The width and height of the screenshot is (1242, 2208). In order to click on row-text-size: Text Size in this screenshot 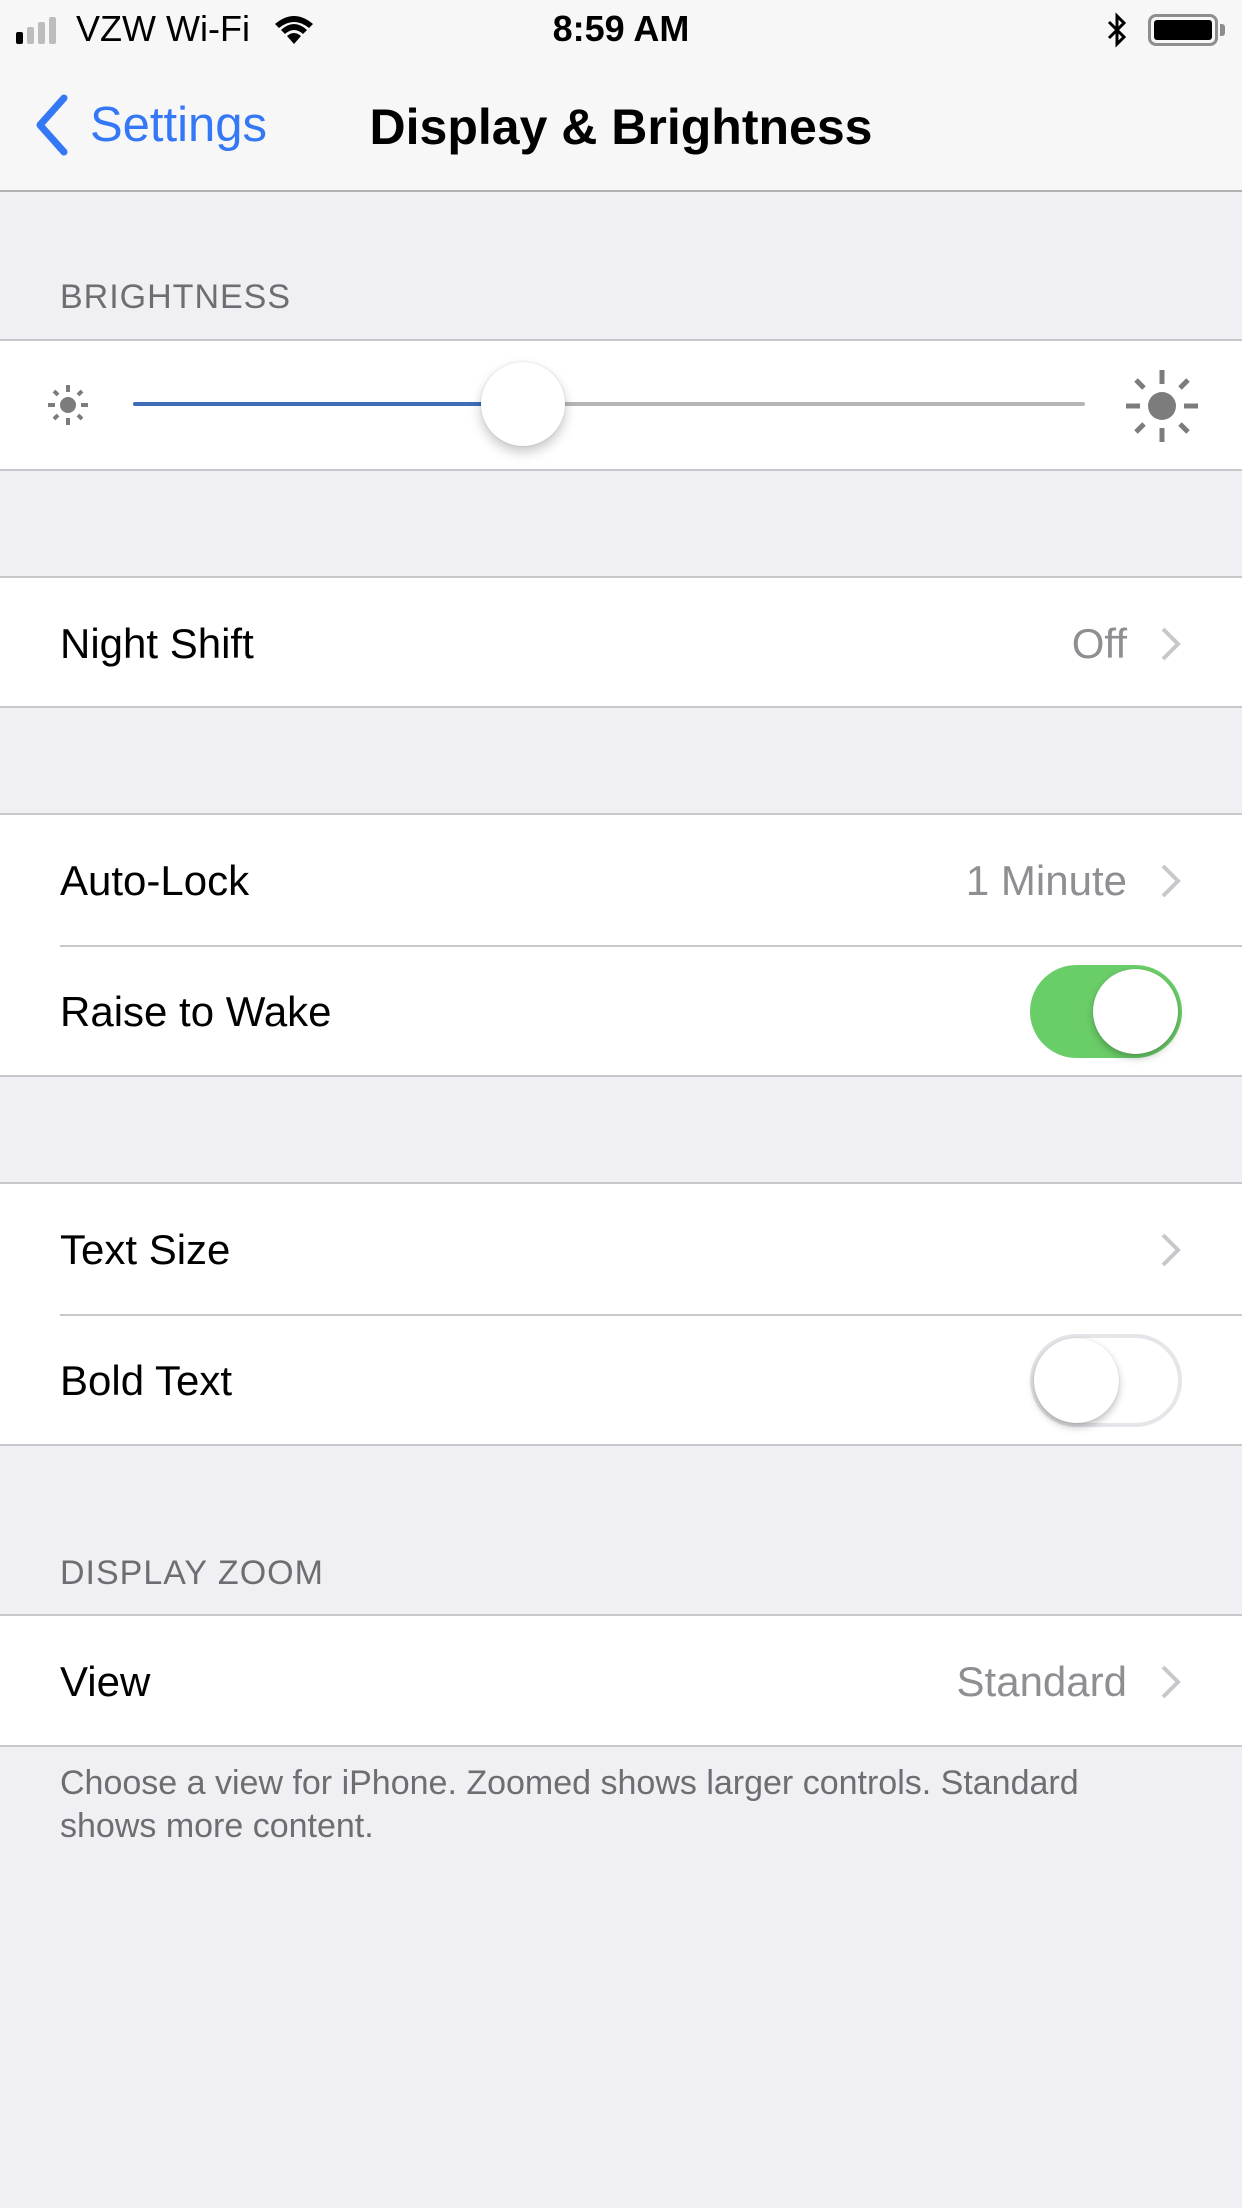, I will do `click(621, 1249)`.